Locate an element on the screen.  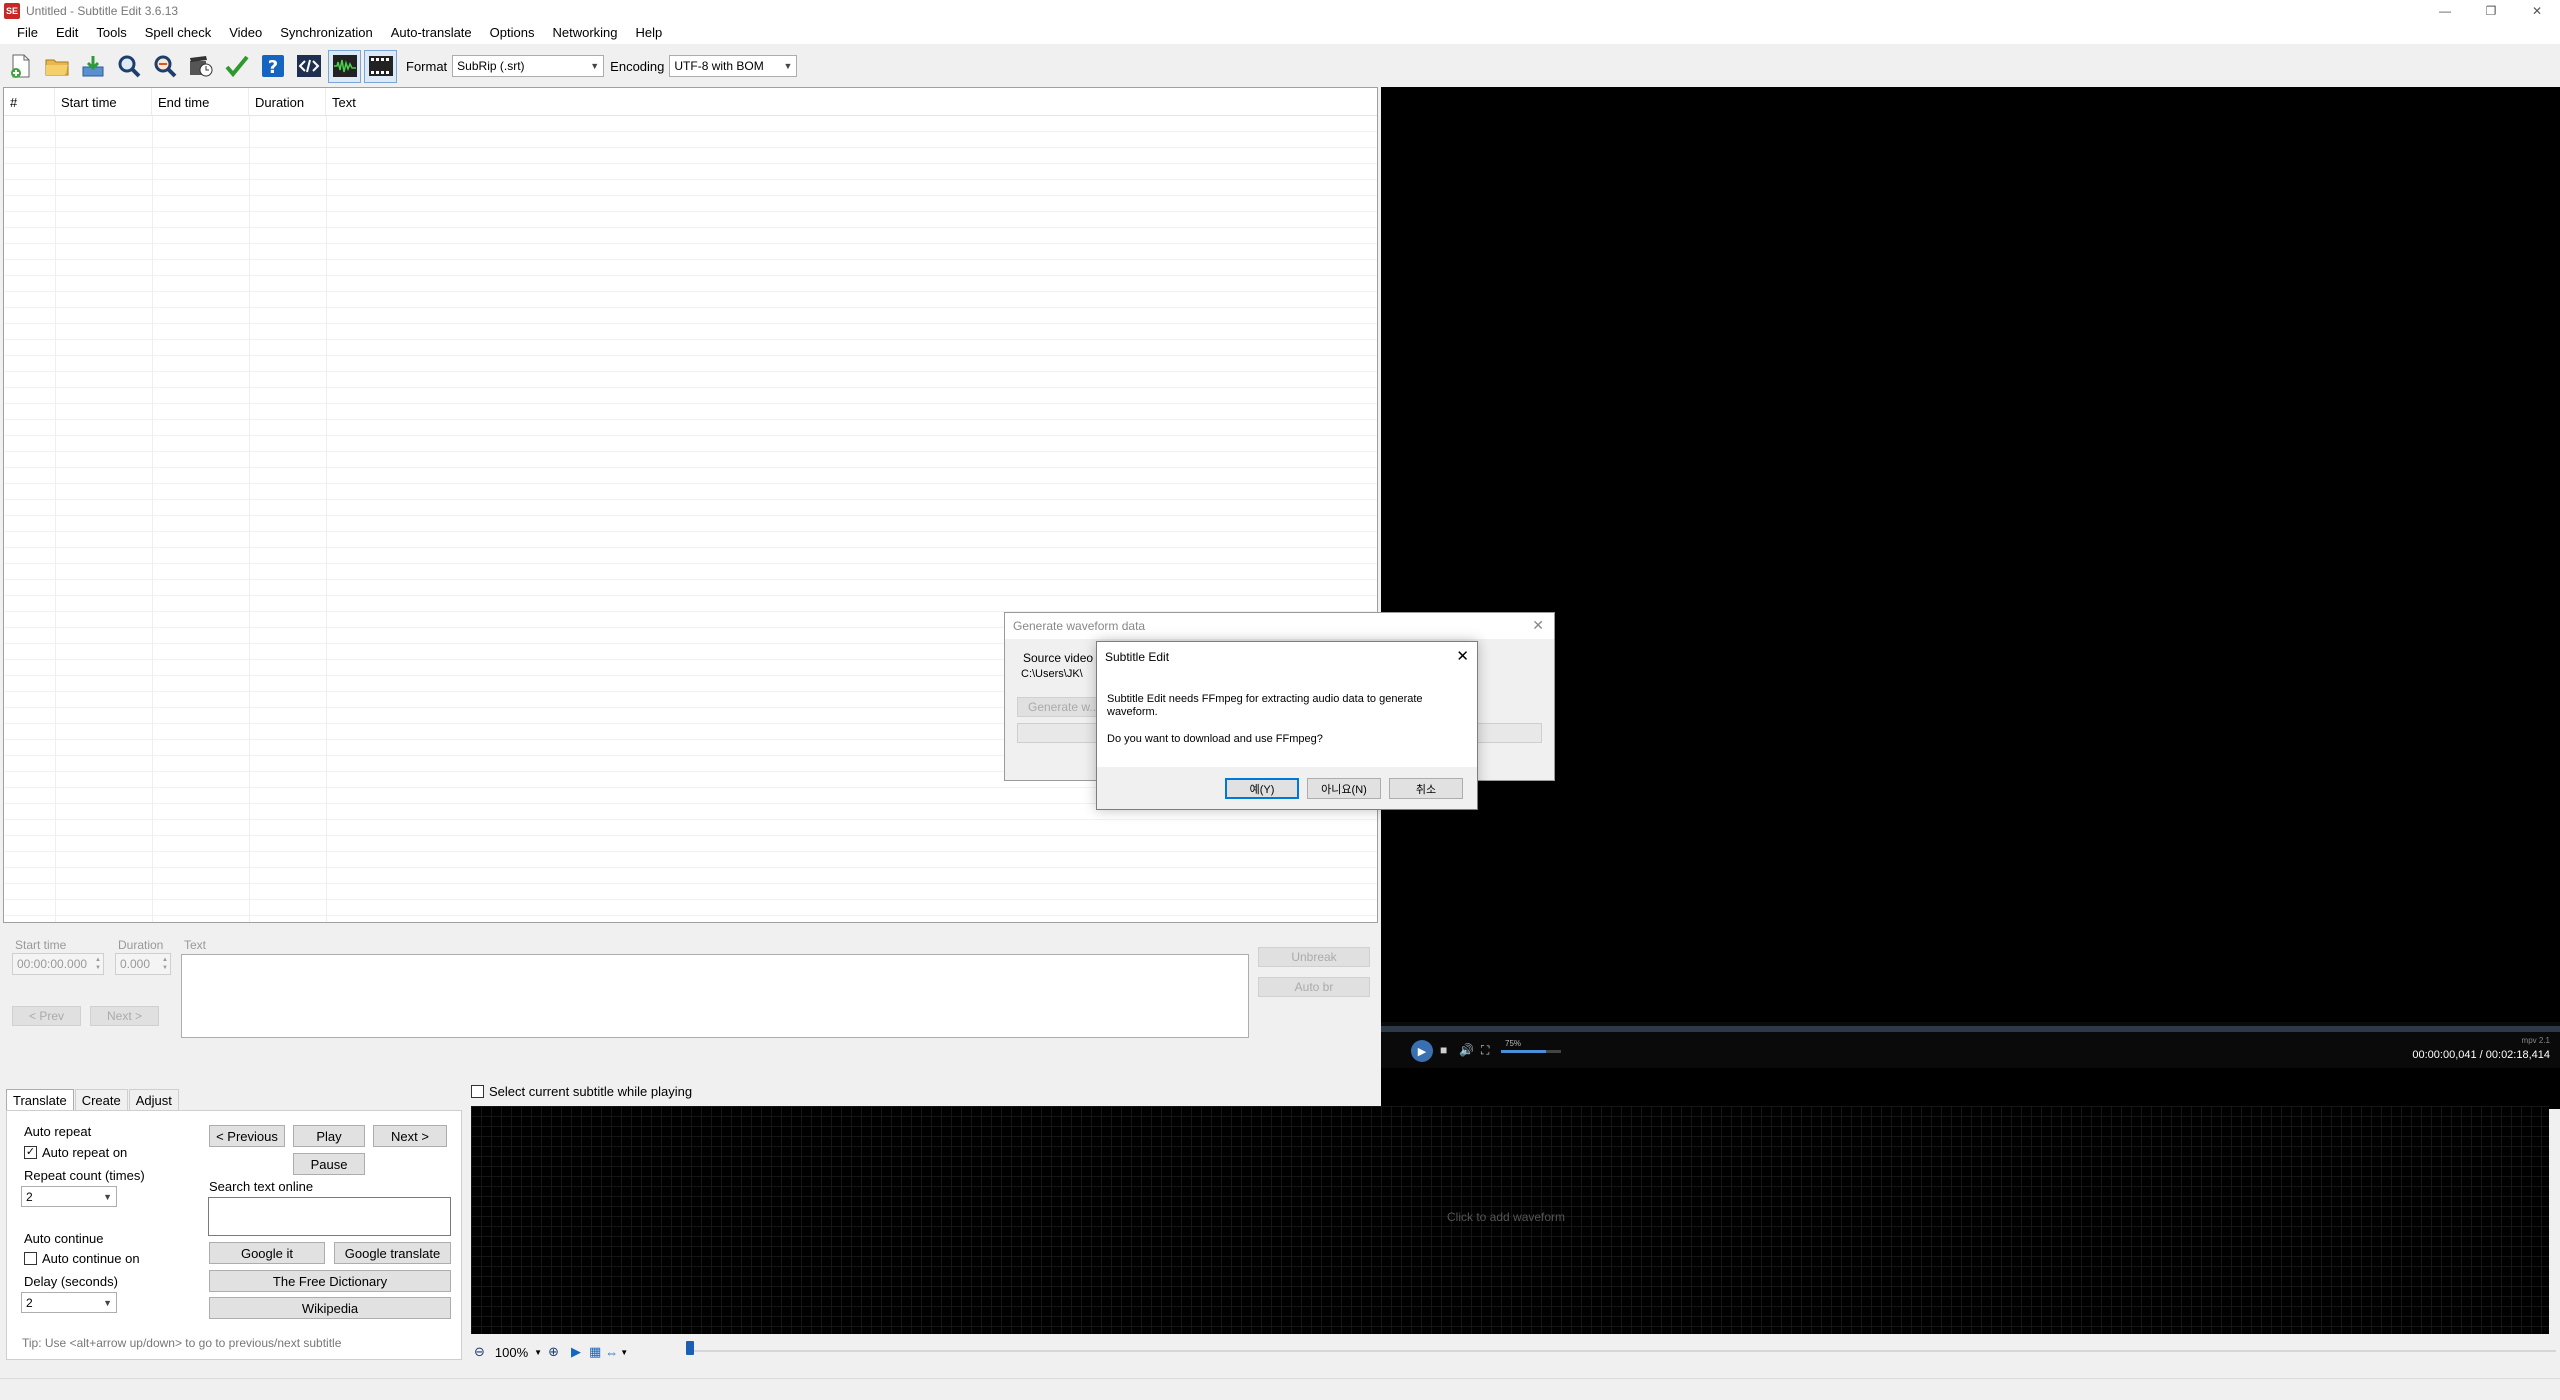
search-text-input is located at coordinates (329, 1216).